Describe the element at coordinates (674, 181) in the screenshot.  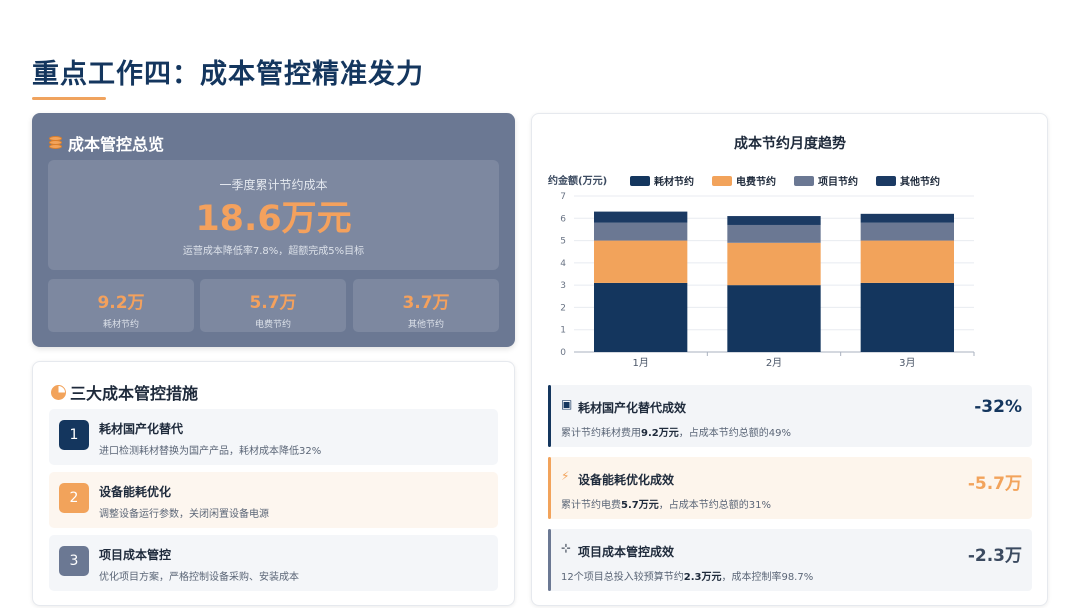
I see `legend-label: 耗材节约` at that location.